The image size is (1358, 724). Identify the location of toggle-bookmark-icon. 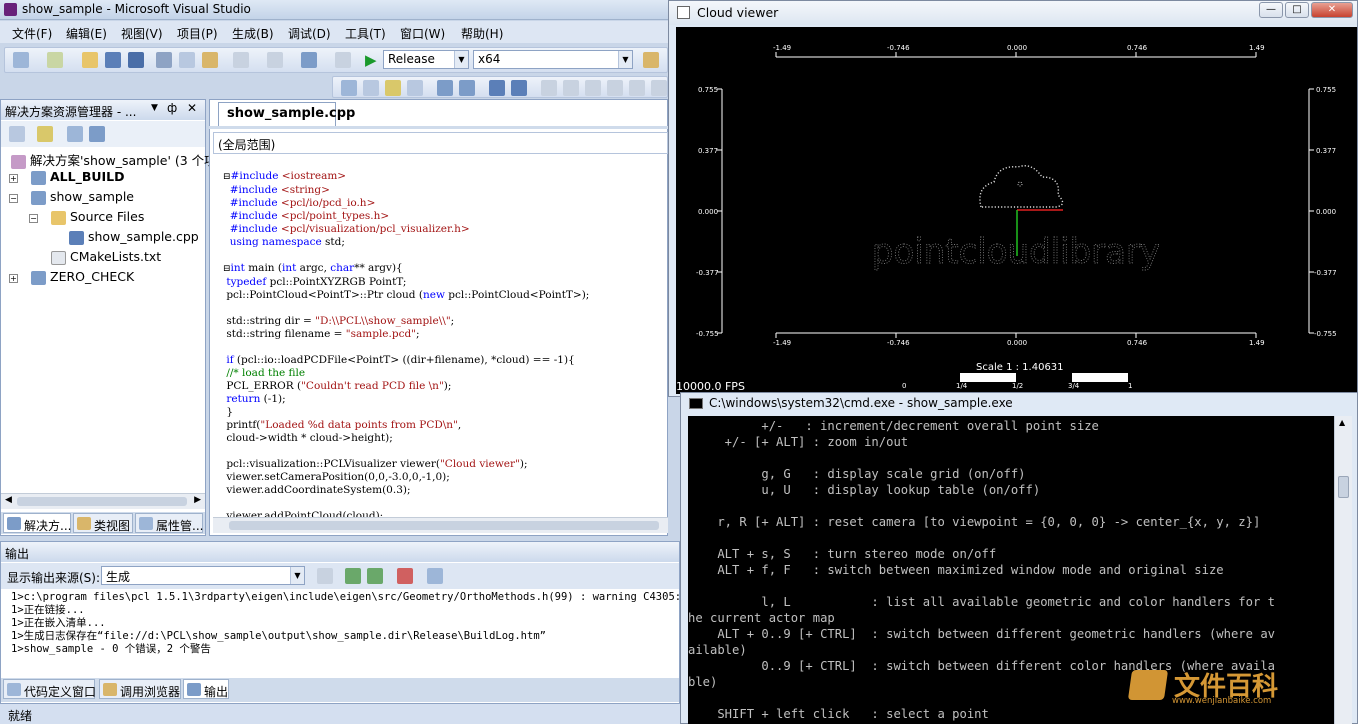
(549, 88).